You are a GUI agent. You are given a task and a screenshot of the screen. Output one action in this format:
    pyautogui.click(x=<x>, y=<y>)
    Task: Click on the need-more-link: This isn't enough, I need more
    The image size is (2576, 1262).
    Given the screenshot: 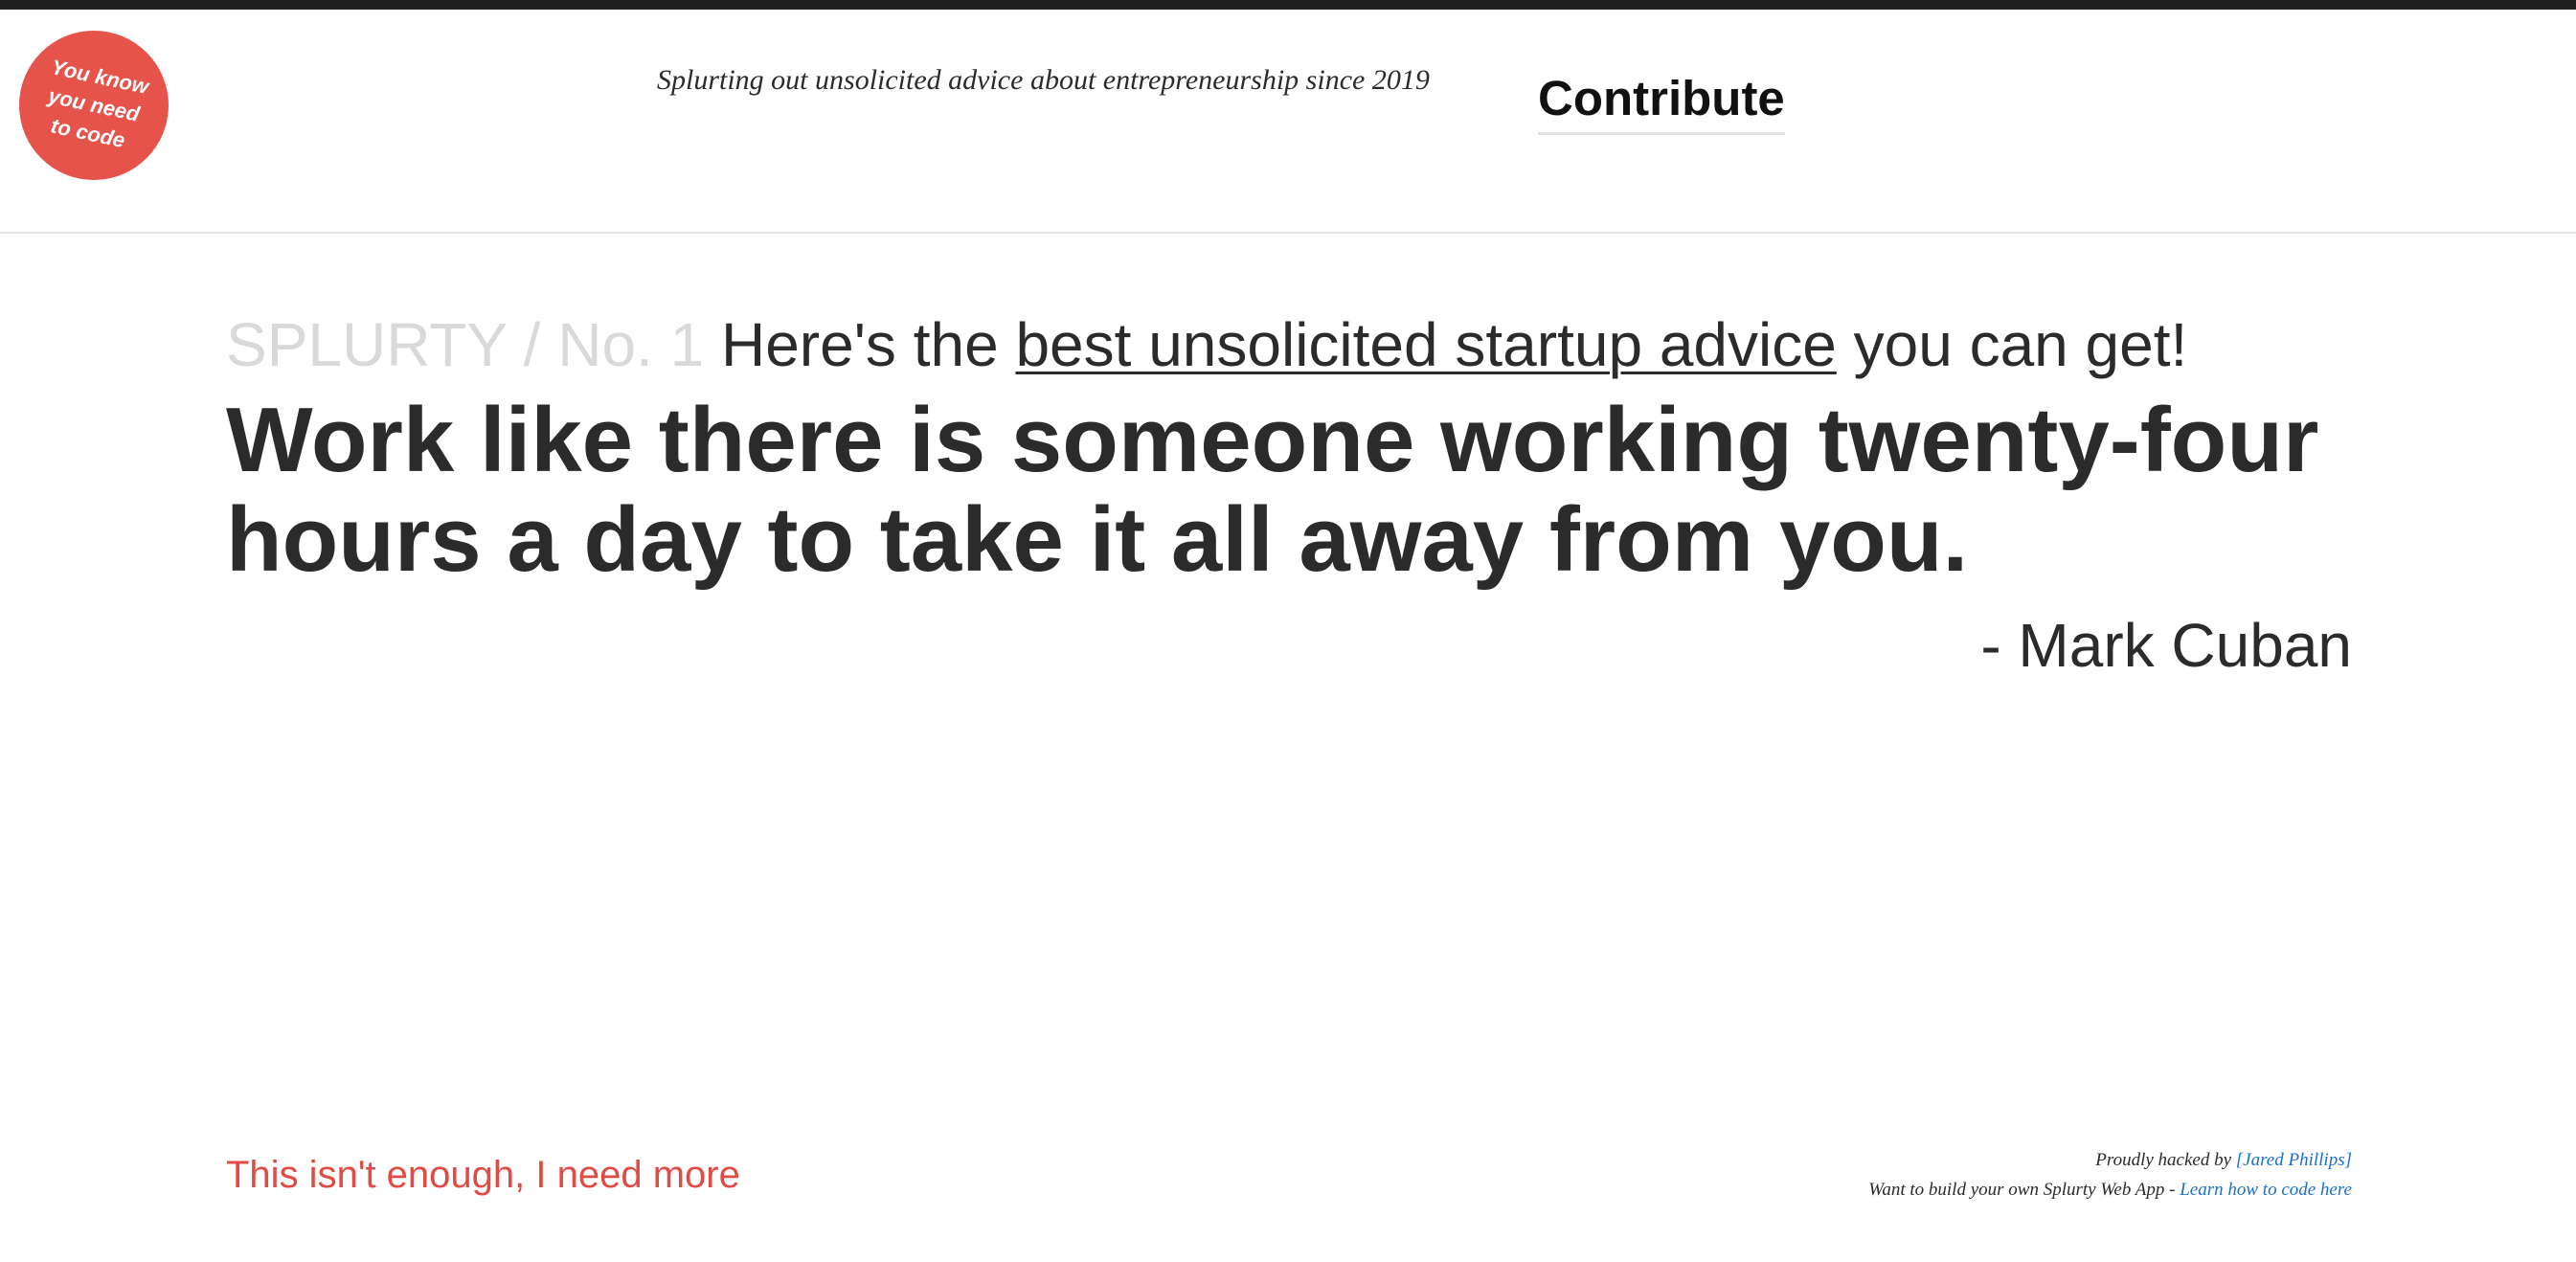 What is the action you would take?
    pyautogui.click(x=483, y=1175)
    